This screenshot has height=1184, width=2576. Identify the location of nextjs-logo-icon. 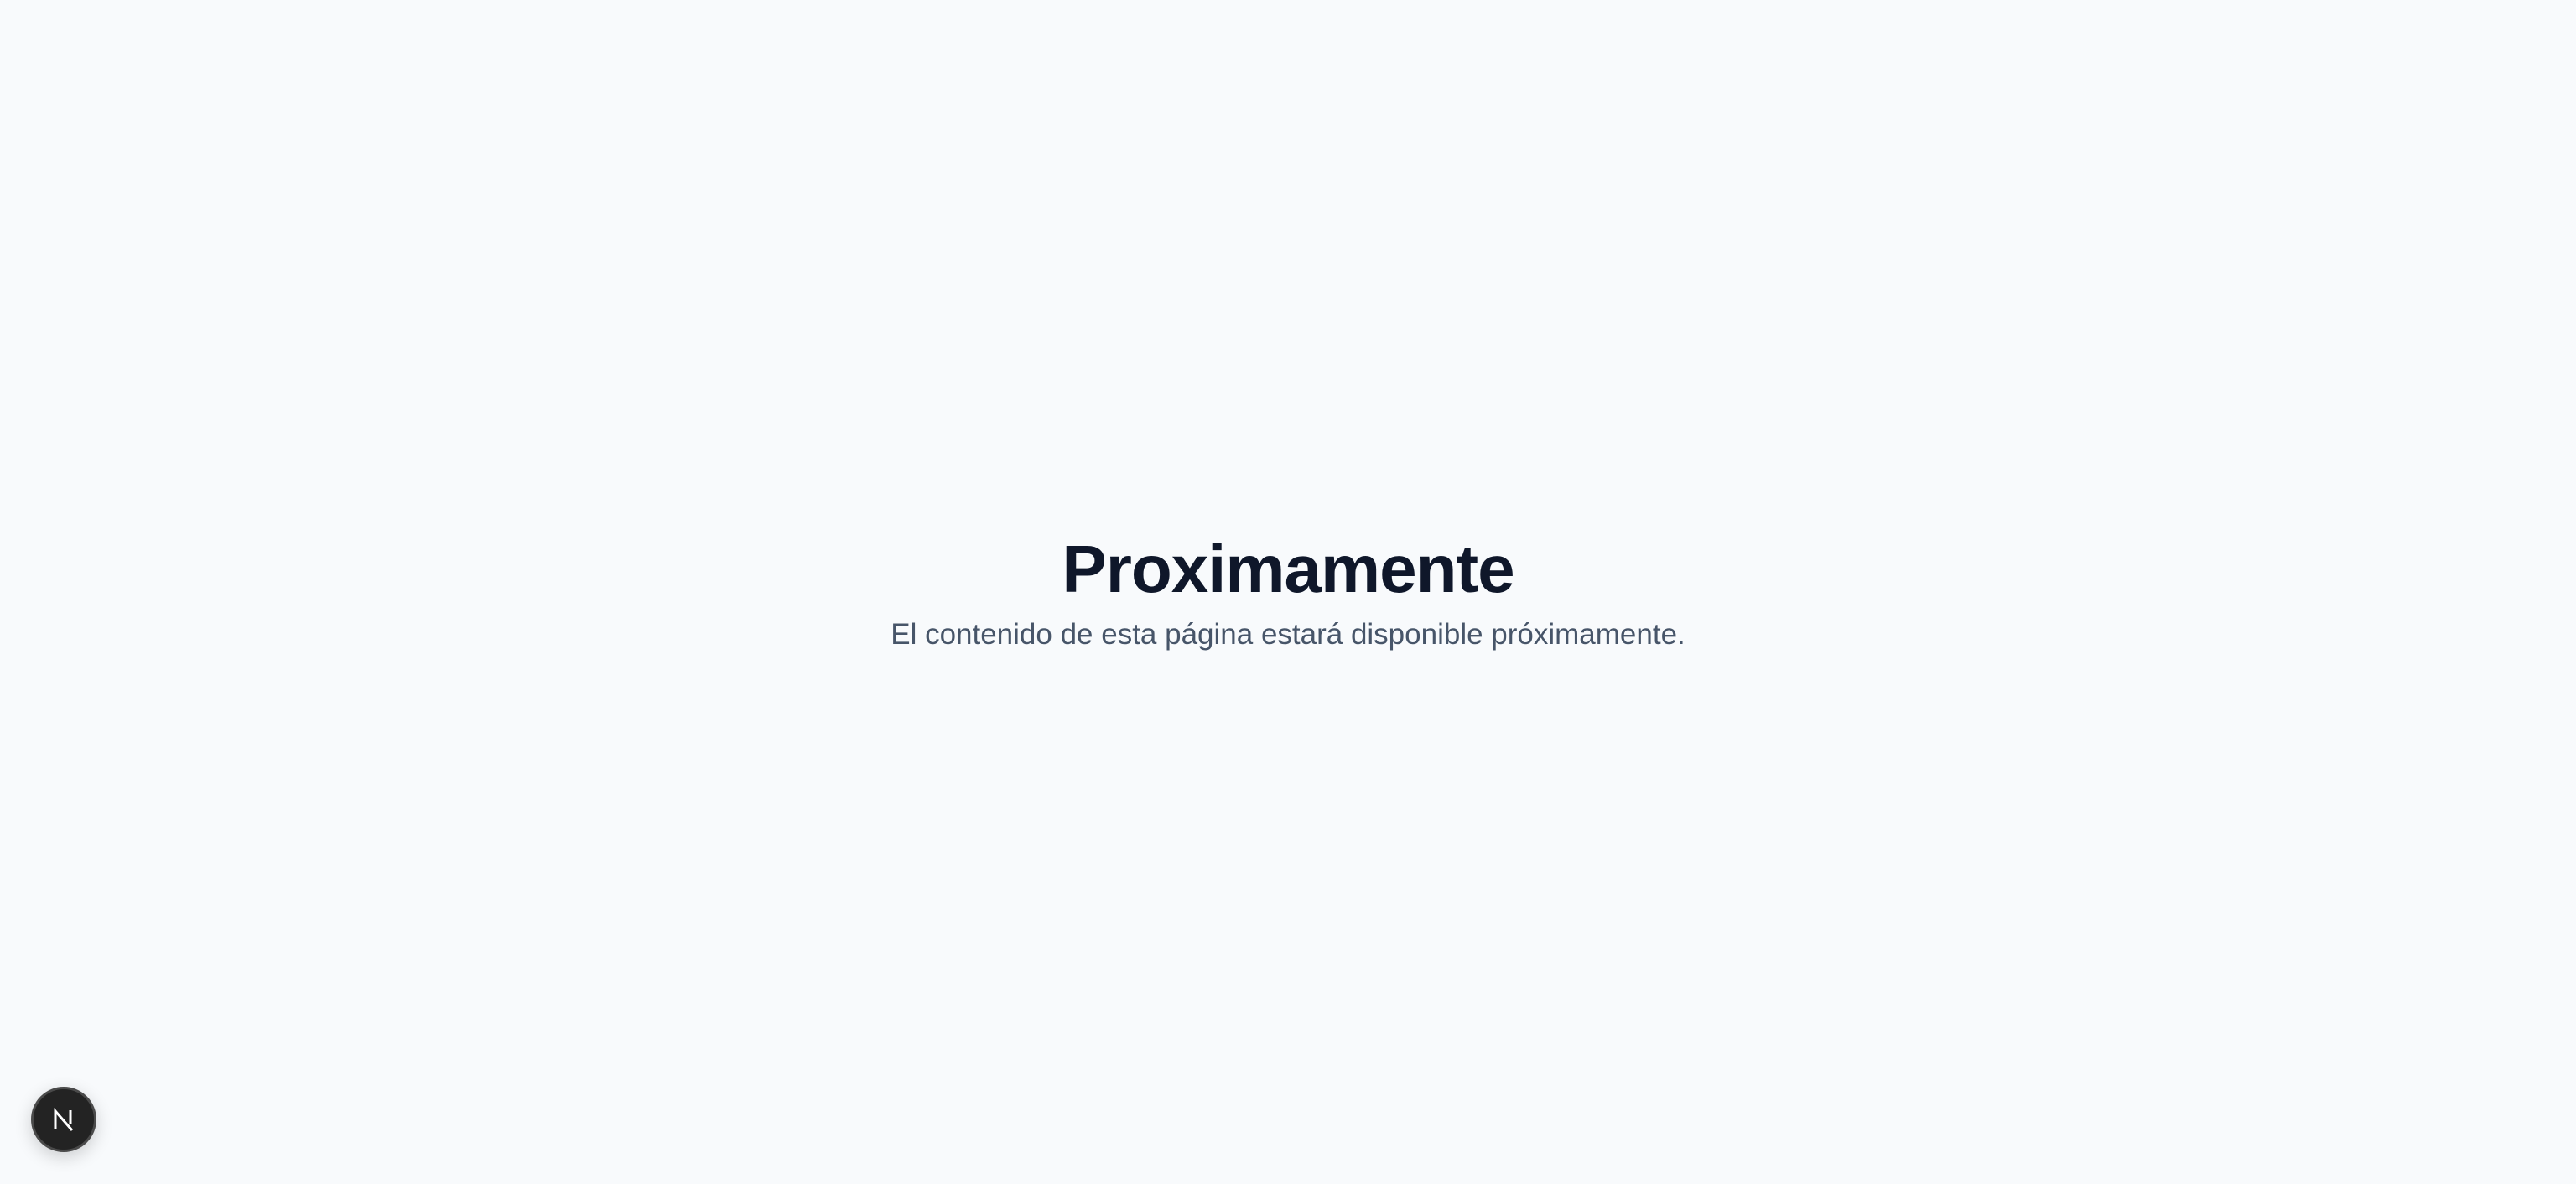
(63, 1119).